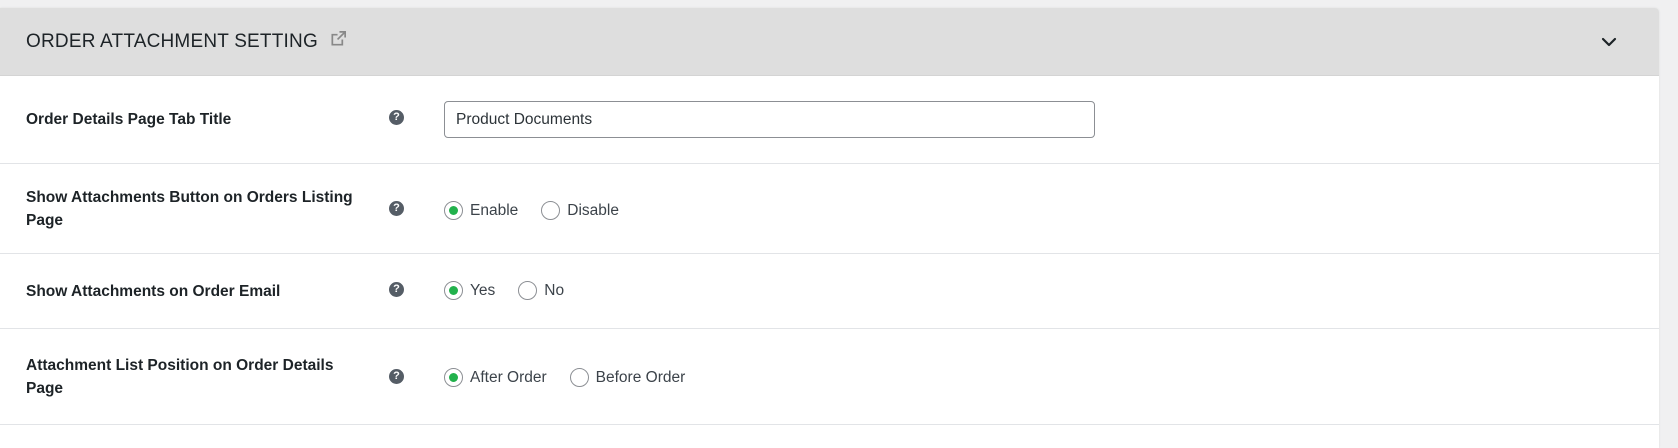 This screenshot has height=448, width=1678. What do you see at coordinates (554, 290) in the screenshot?
I see `radio-label: No` at bounding box center [554, 290].